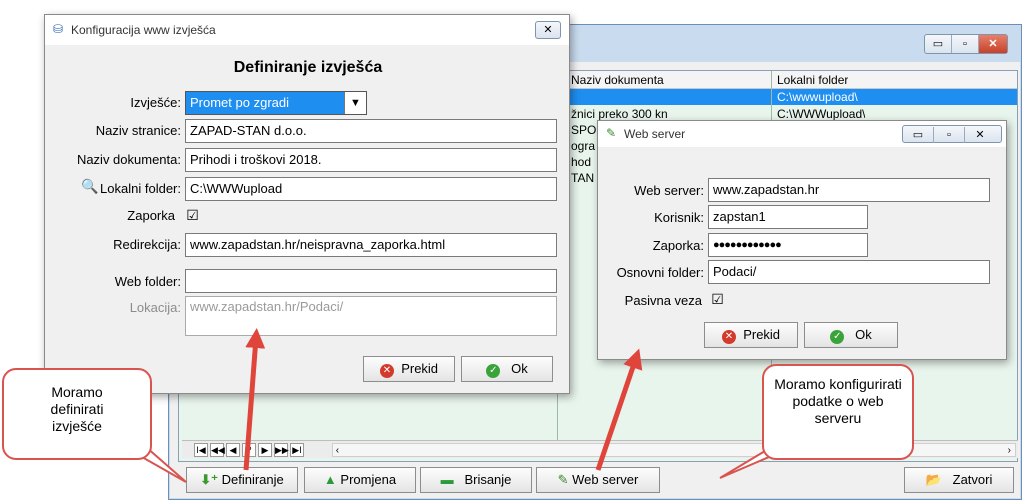 The width and height of the screenshot is (1024, 500). Describe the element at coordinates (254, 399) in the screenshot. I see `arrow-to-lokacija` at that location.